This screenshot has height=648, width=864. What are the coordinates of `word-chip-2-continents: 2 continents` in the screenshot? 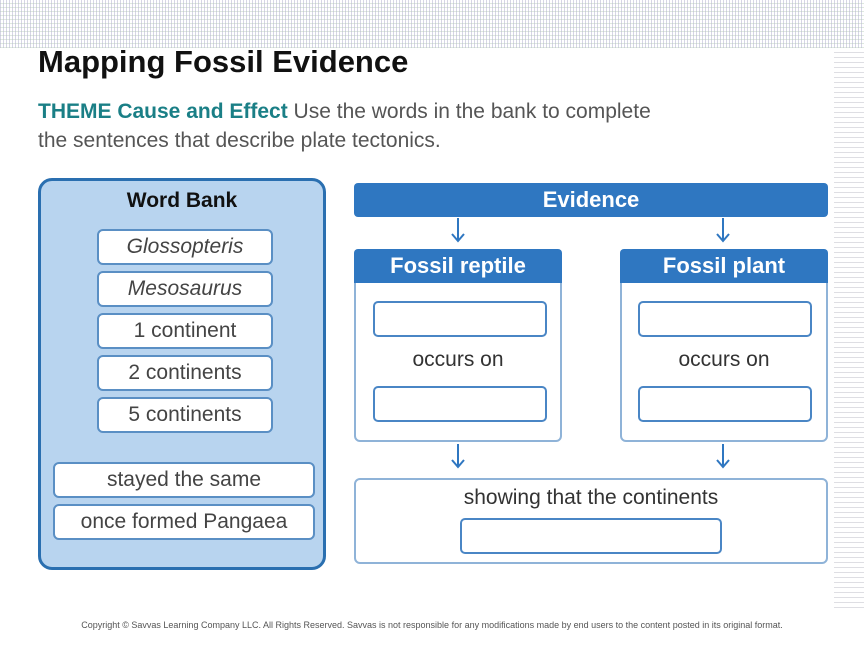 It's located at (185, 373).